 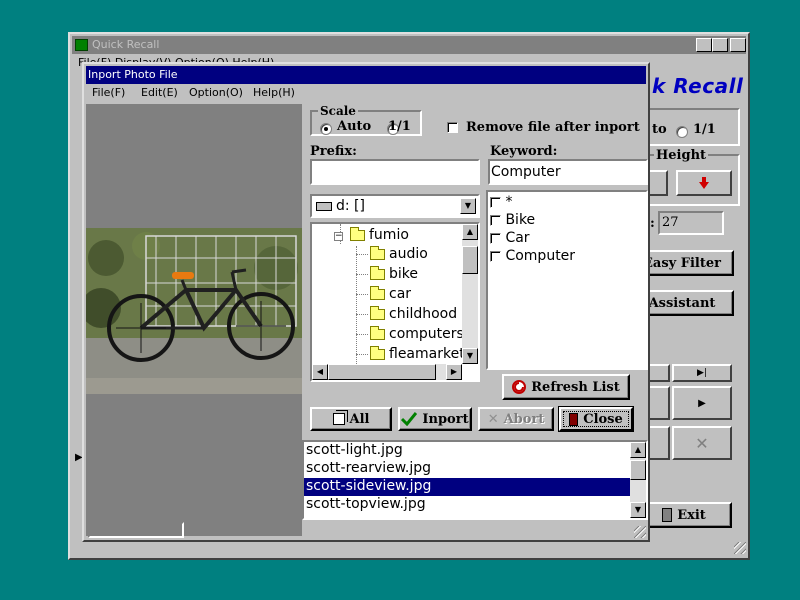 I want to click on close-label: Close, so click(x=603, y=419).